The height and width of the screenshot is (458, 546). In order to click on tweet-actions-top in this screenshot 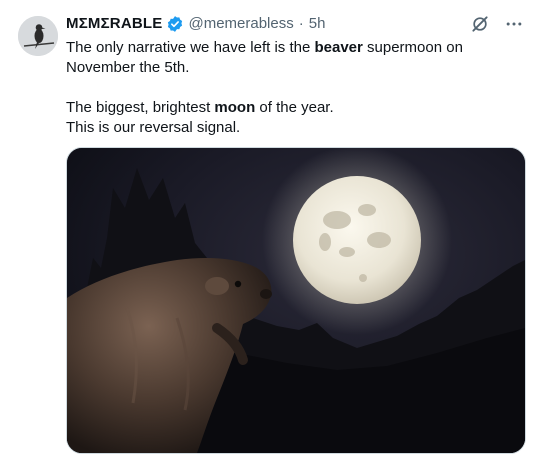, I will do `click(497, 24)`.